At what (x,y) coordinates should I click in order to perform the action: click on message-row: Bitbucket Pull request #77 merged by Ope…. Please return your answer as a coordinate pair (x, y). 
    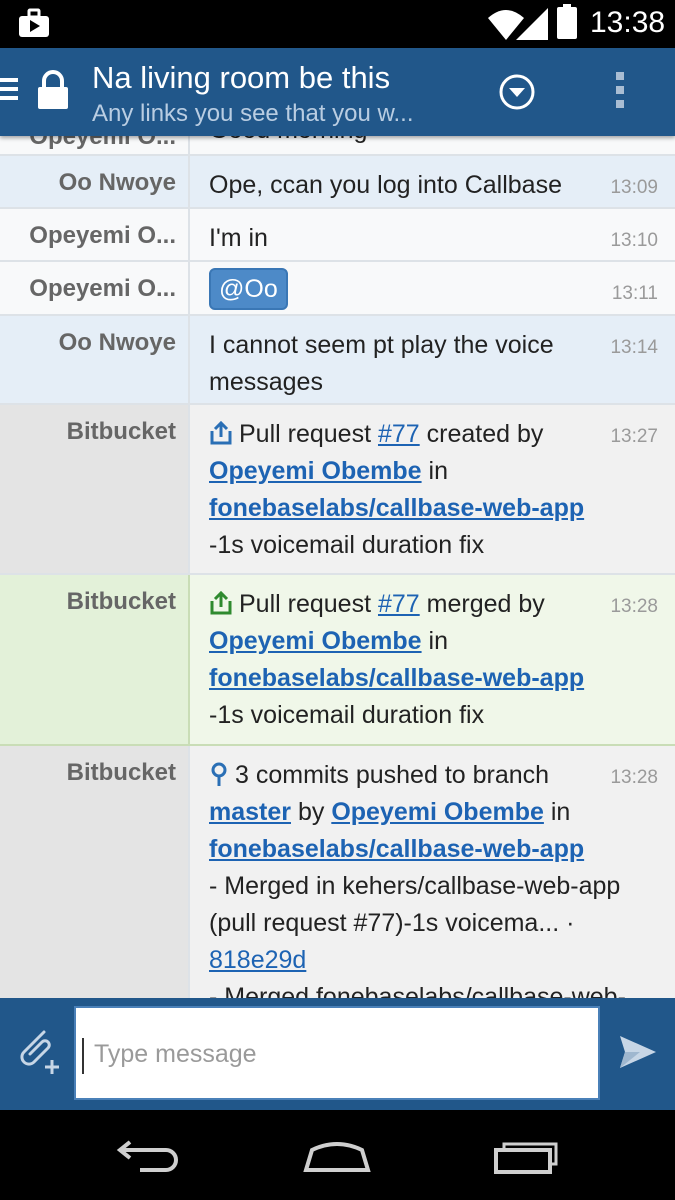
    Looking at the image, I should click on (337, 660).